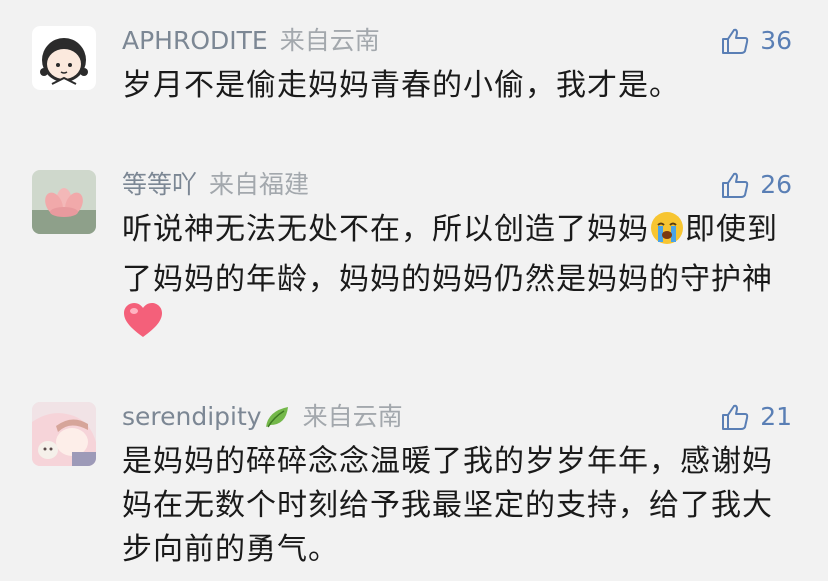  What do you see at coordinates (776, 184) in the screenshot?
I see `like-count: 26` at bounding box center [776, 184].